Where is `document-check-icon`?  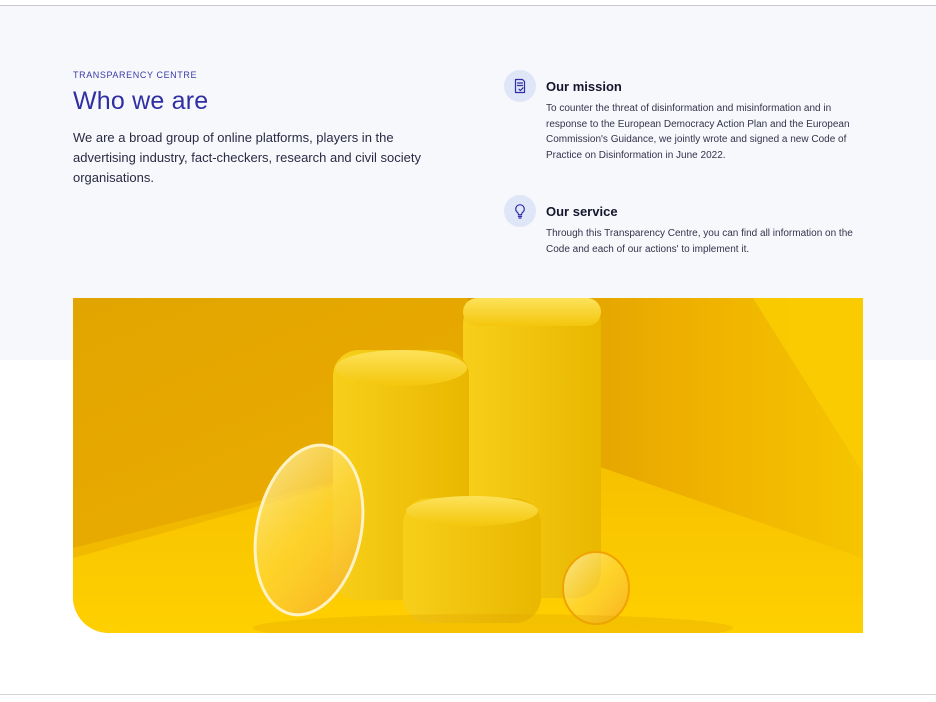
document-check-icon is located at coordinates (520, 86).